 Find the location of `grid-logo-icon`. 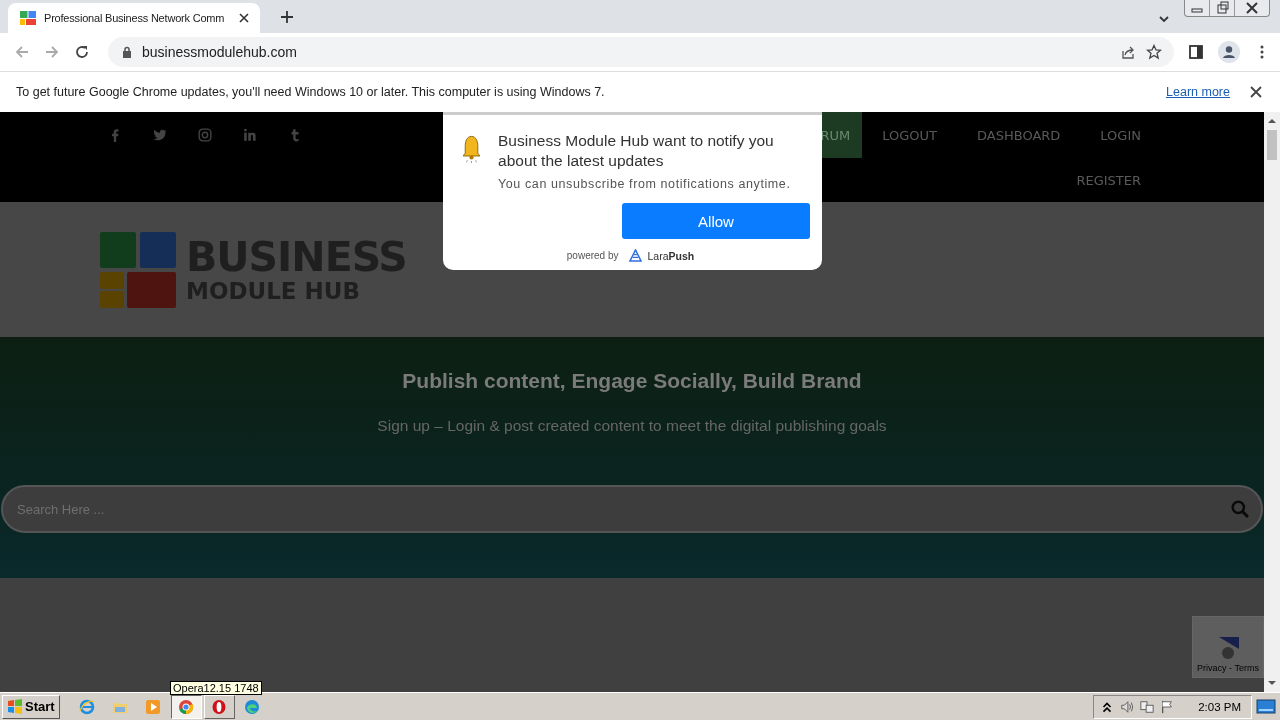

grid-logo-icon is located at coordinates (28, 18).